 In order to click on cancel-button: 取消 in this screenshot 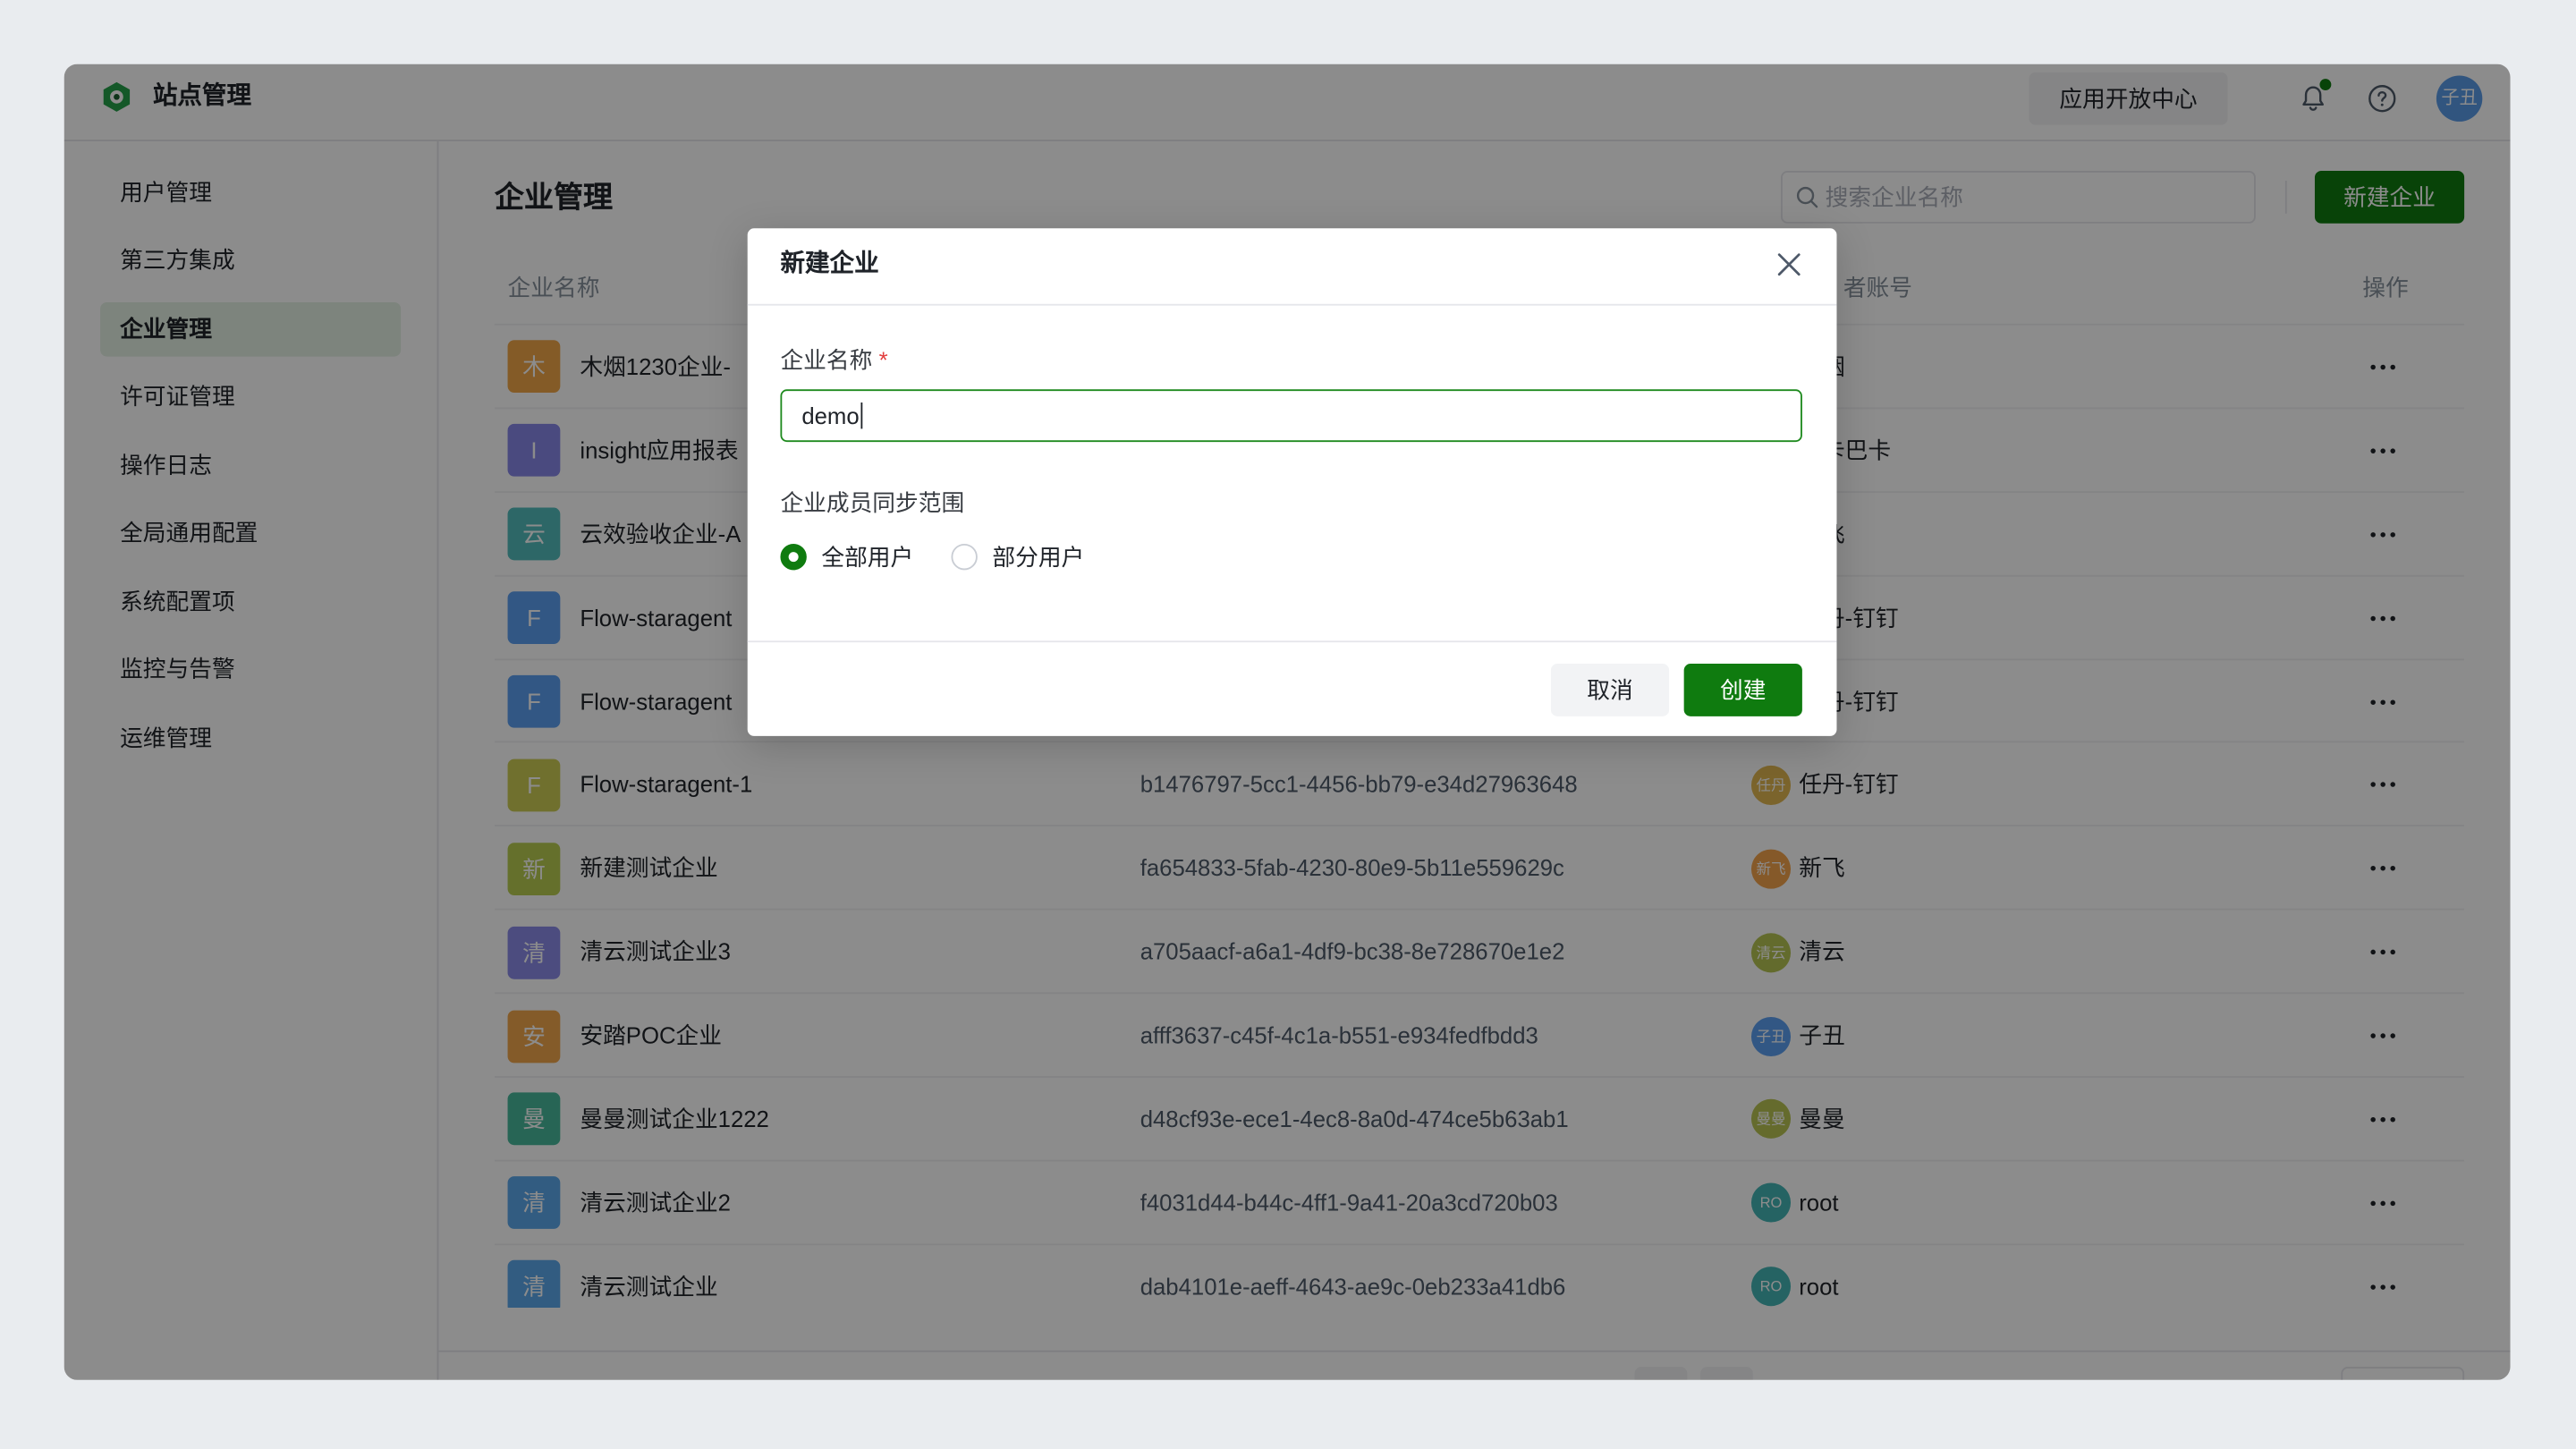, I will do `click(1610, 690)`.